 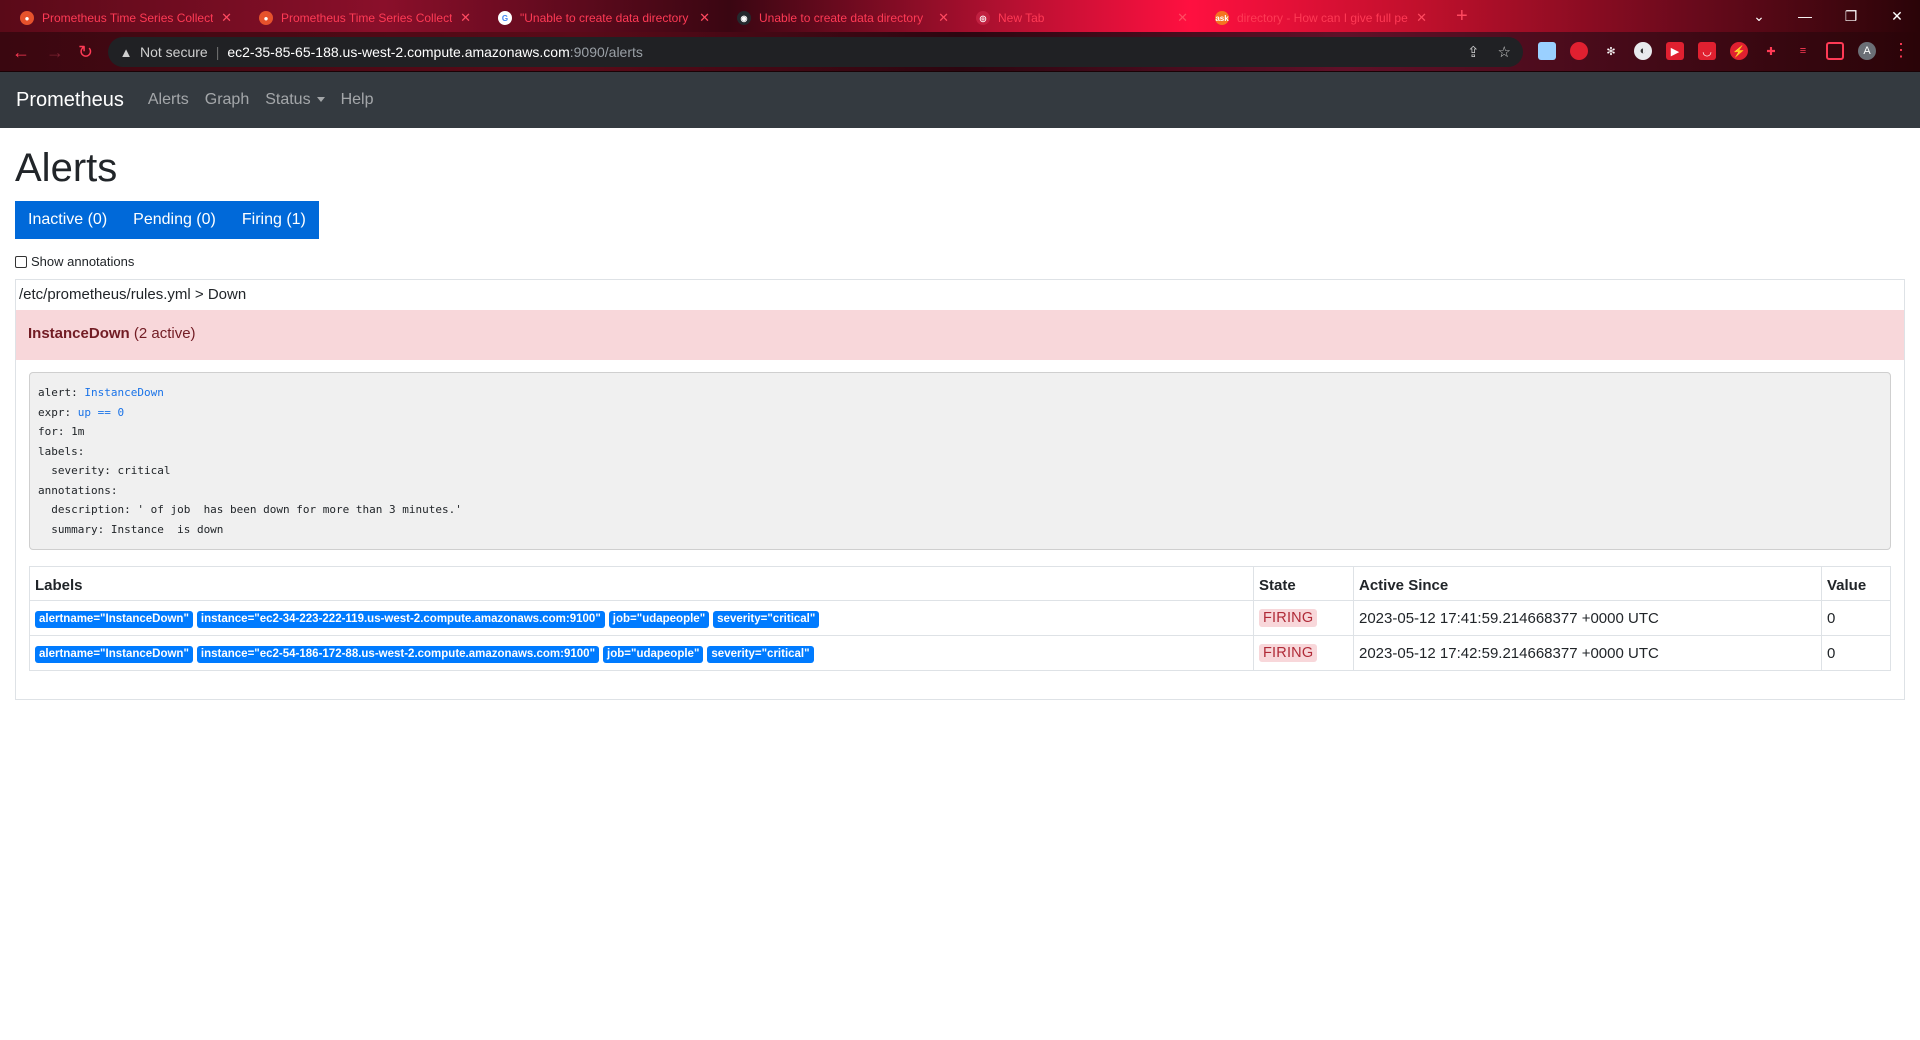 I want to click on show-annotations-toggle: Show annotations, so click(x=960, y=261).